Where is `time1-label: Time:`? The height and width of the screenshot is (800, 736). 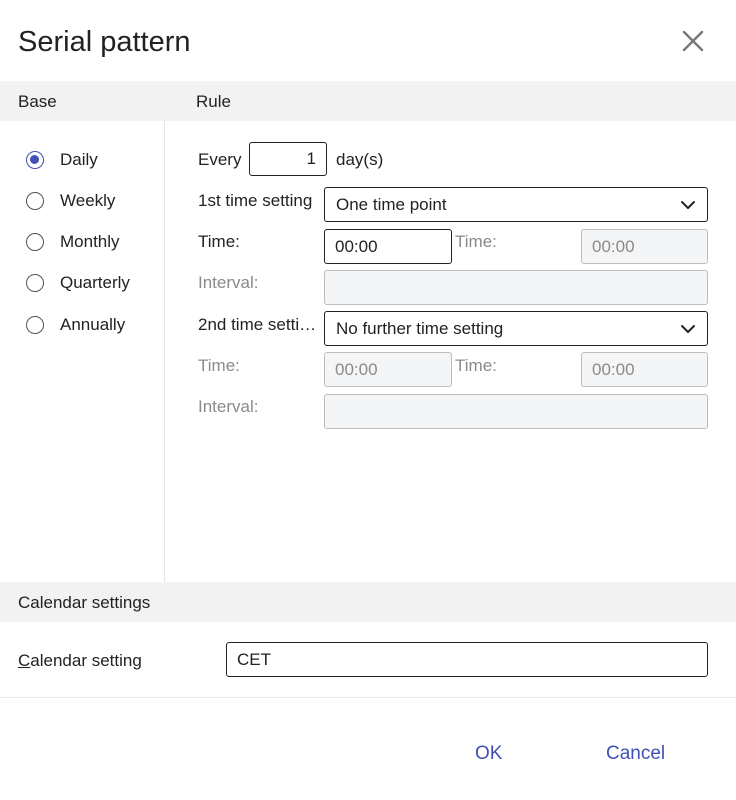 time1-label: Time: is located at coordinates (219, 241).